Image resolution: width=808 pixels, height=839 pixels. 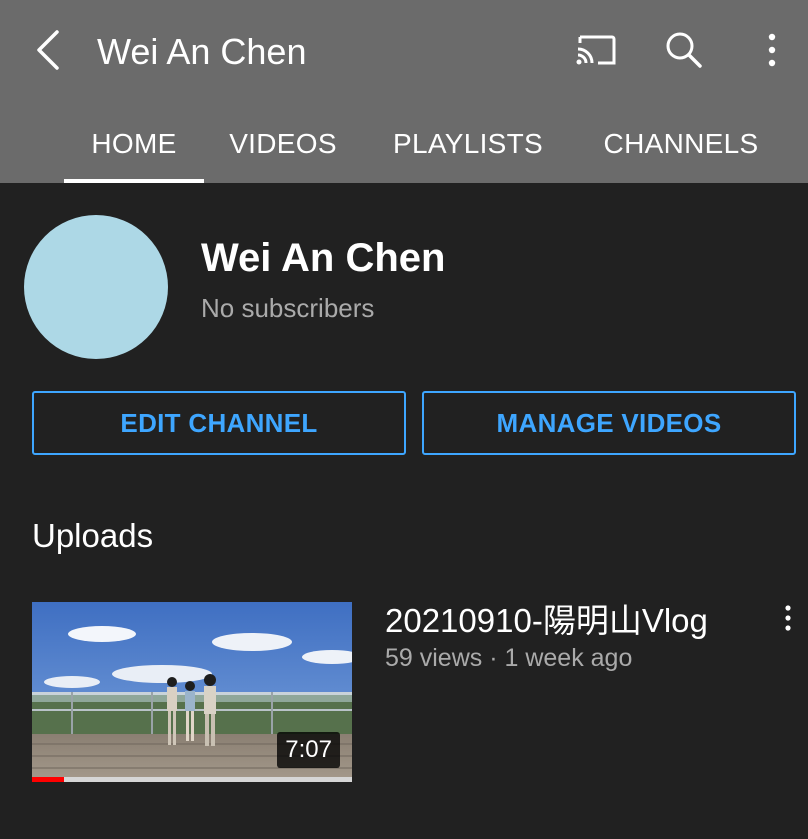 What do you see at coordinates (134, 181) in the screenshot?
I see `selected-tab-indicator` at bounding box center [134, 181].